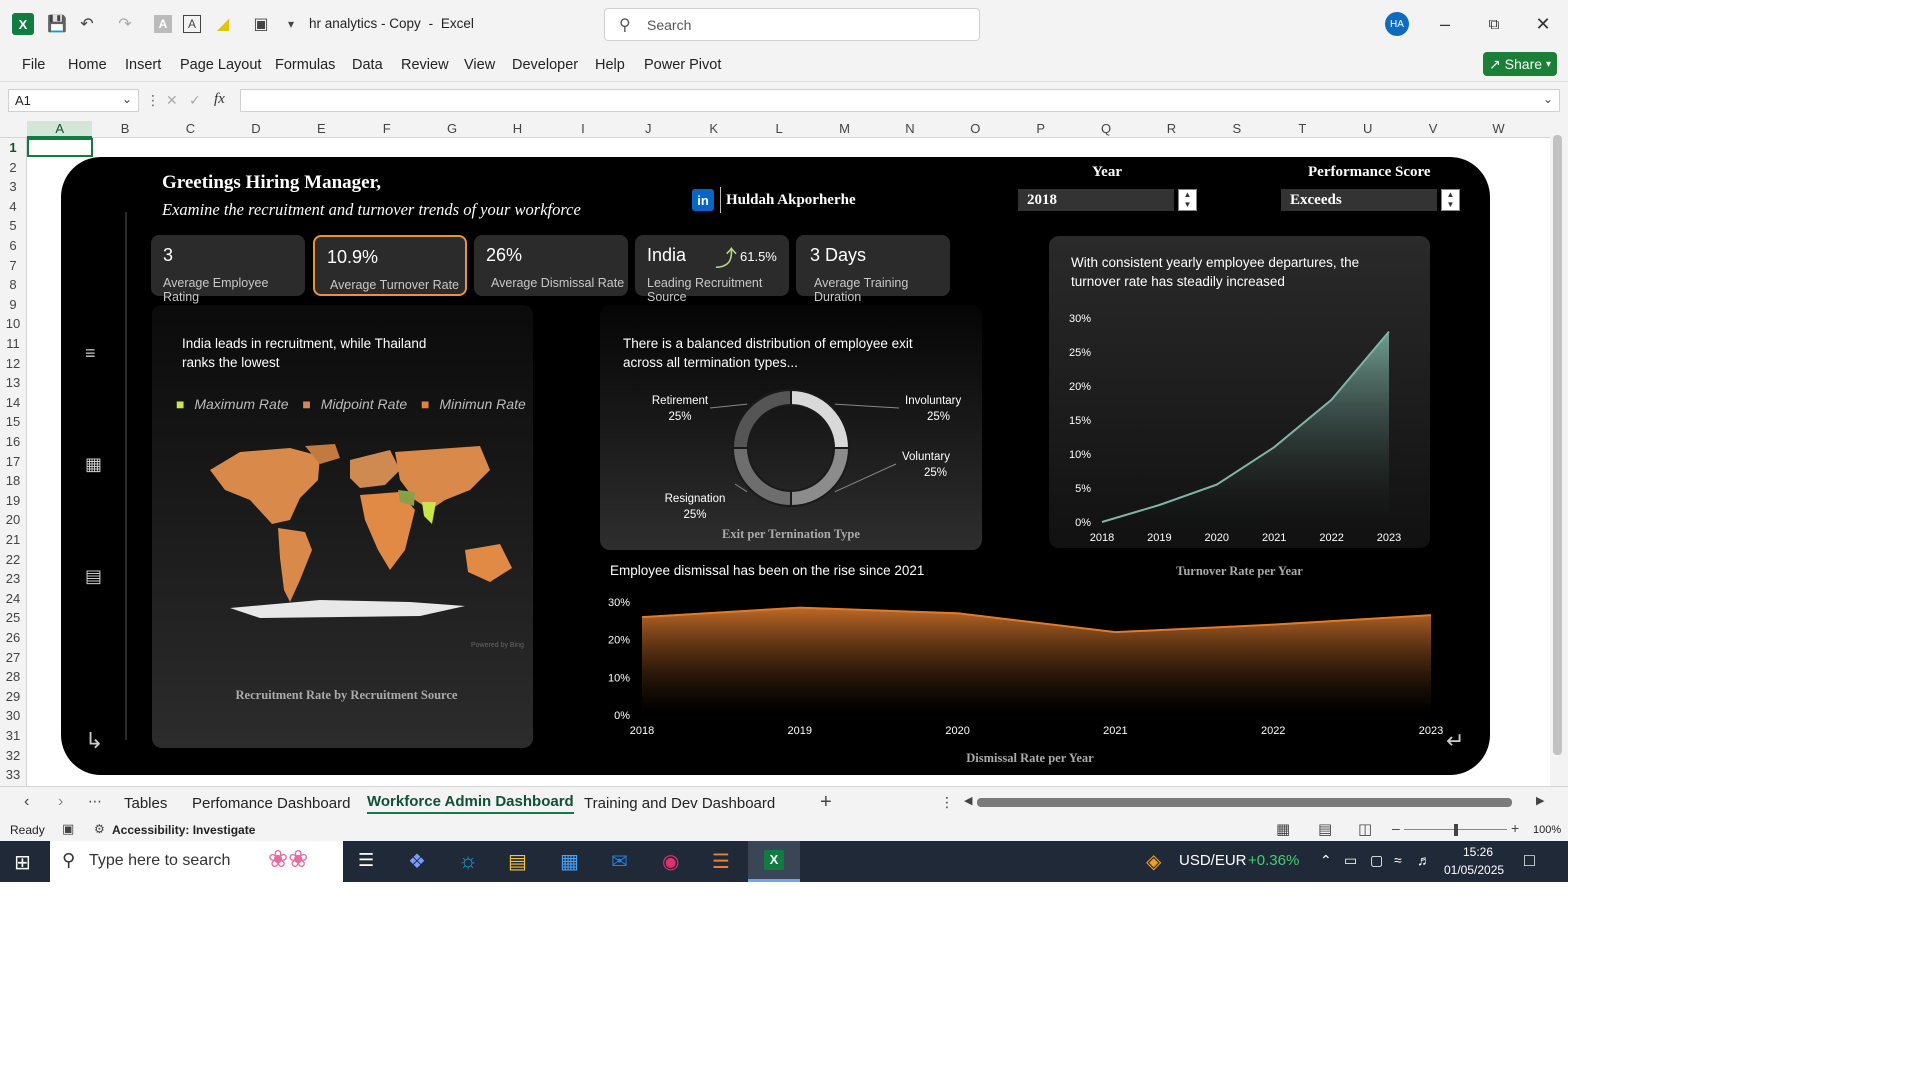 The width and height of the screenshot is (1920, 1080). Describe the element at coordinates (13, 363) in the screenshot. I see `row-header: 12` at that location.